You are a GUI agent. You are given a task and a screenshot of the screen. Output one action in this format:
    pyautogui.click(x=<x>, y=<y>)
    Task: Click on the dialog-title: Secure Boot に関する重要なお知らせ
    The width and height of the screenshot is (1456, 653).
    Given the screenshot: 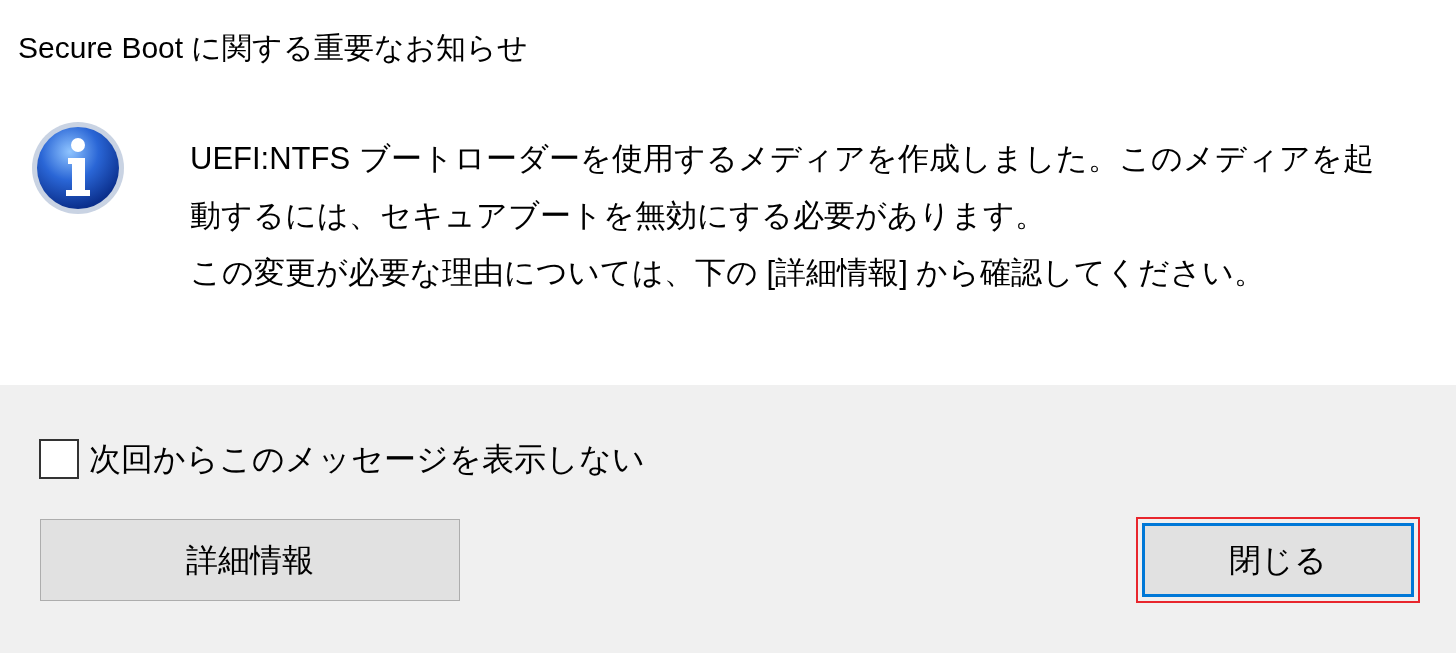 What is the action you would take?
    pyautogui.click(x=273, y=48)
    